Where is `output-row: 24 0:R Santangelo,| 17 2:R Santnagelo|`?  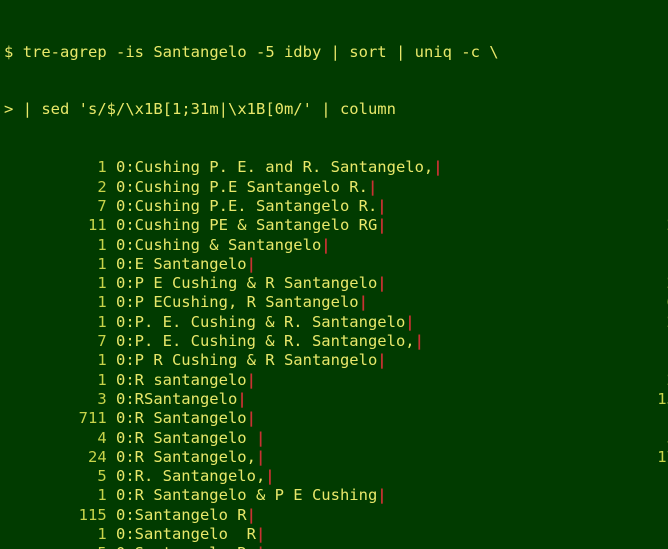
output-row: 24 0:R Santangelo,| 17 2:R Santnagelo| is located at coordinates (334, 457).